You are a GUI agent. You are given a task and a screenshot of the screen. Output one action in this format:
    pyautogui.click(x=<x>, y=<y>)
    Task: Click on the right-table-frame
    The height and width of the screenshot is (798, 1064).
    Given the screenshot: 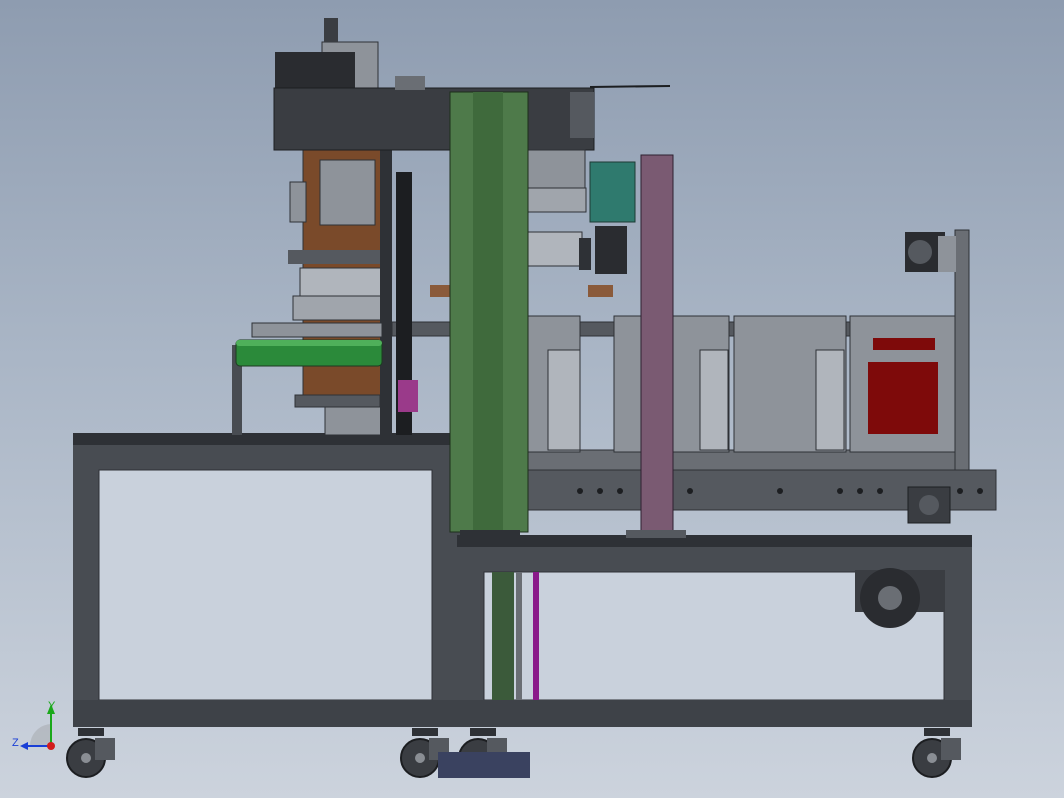 What is the action you would take?
    pyautogui.click(x=714, y=631)
    